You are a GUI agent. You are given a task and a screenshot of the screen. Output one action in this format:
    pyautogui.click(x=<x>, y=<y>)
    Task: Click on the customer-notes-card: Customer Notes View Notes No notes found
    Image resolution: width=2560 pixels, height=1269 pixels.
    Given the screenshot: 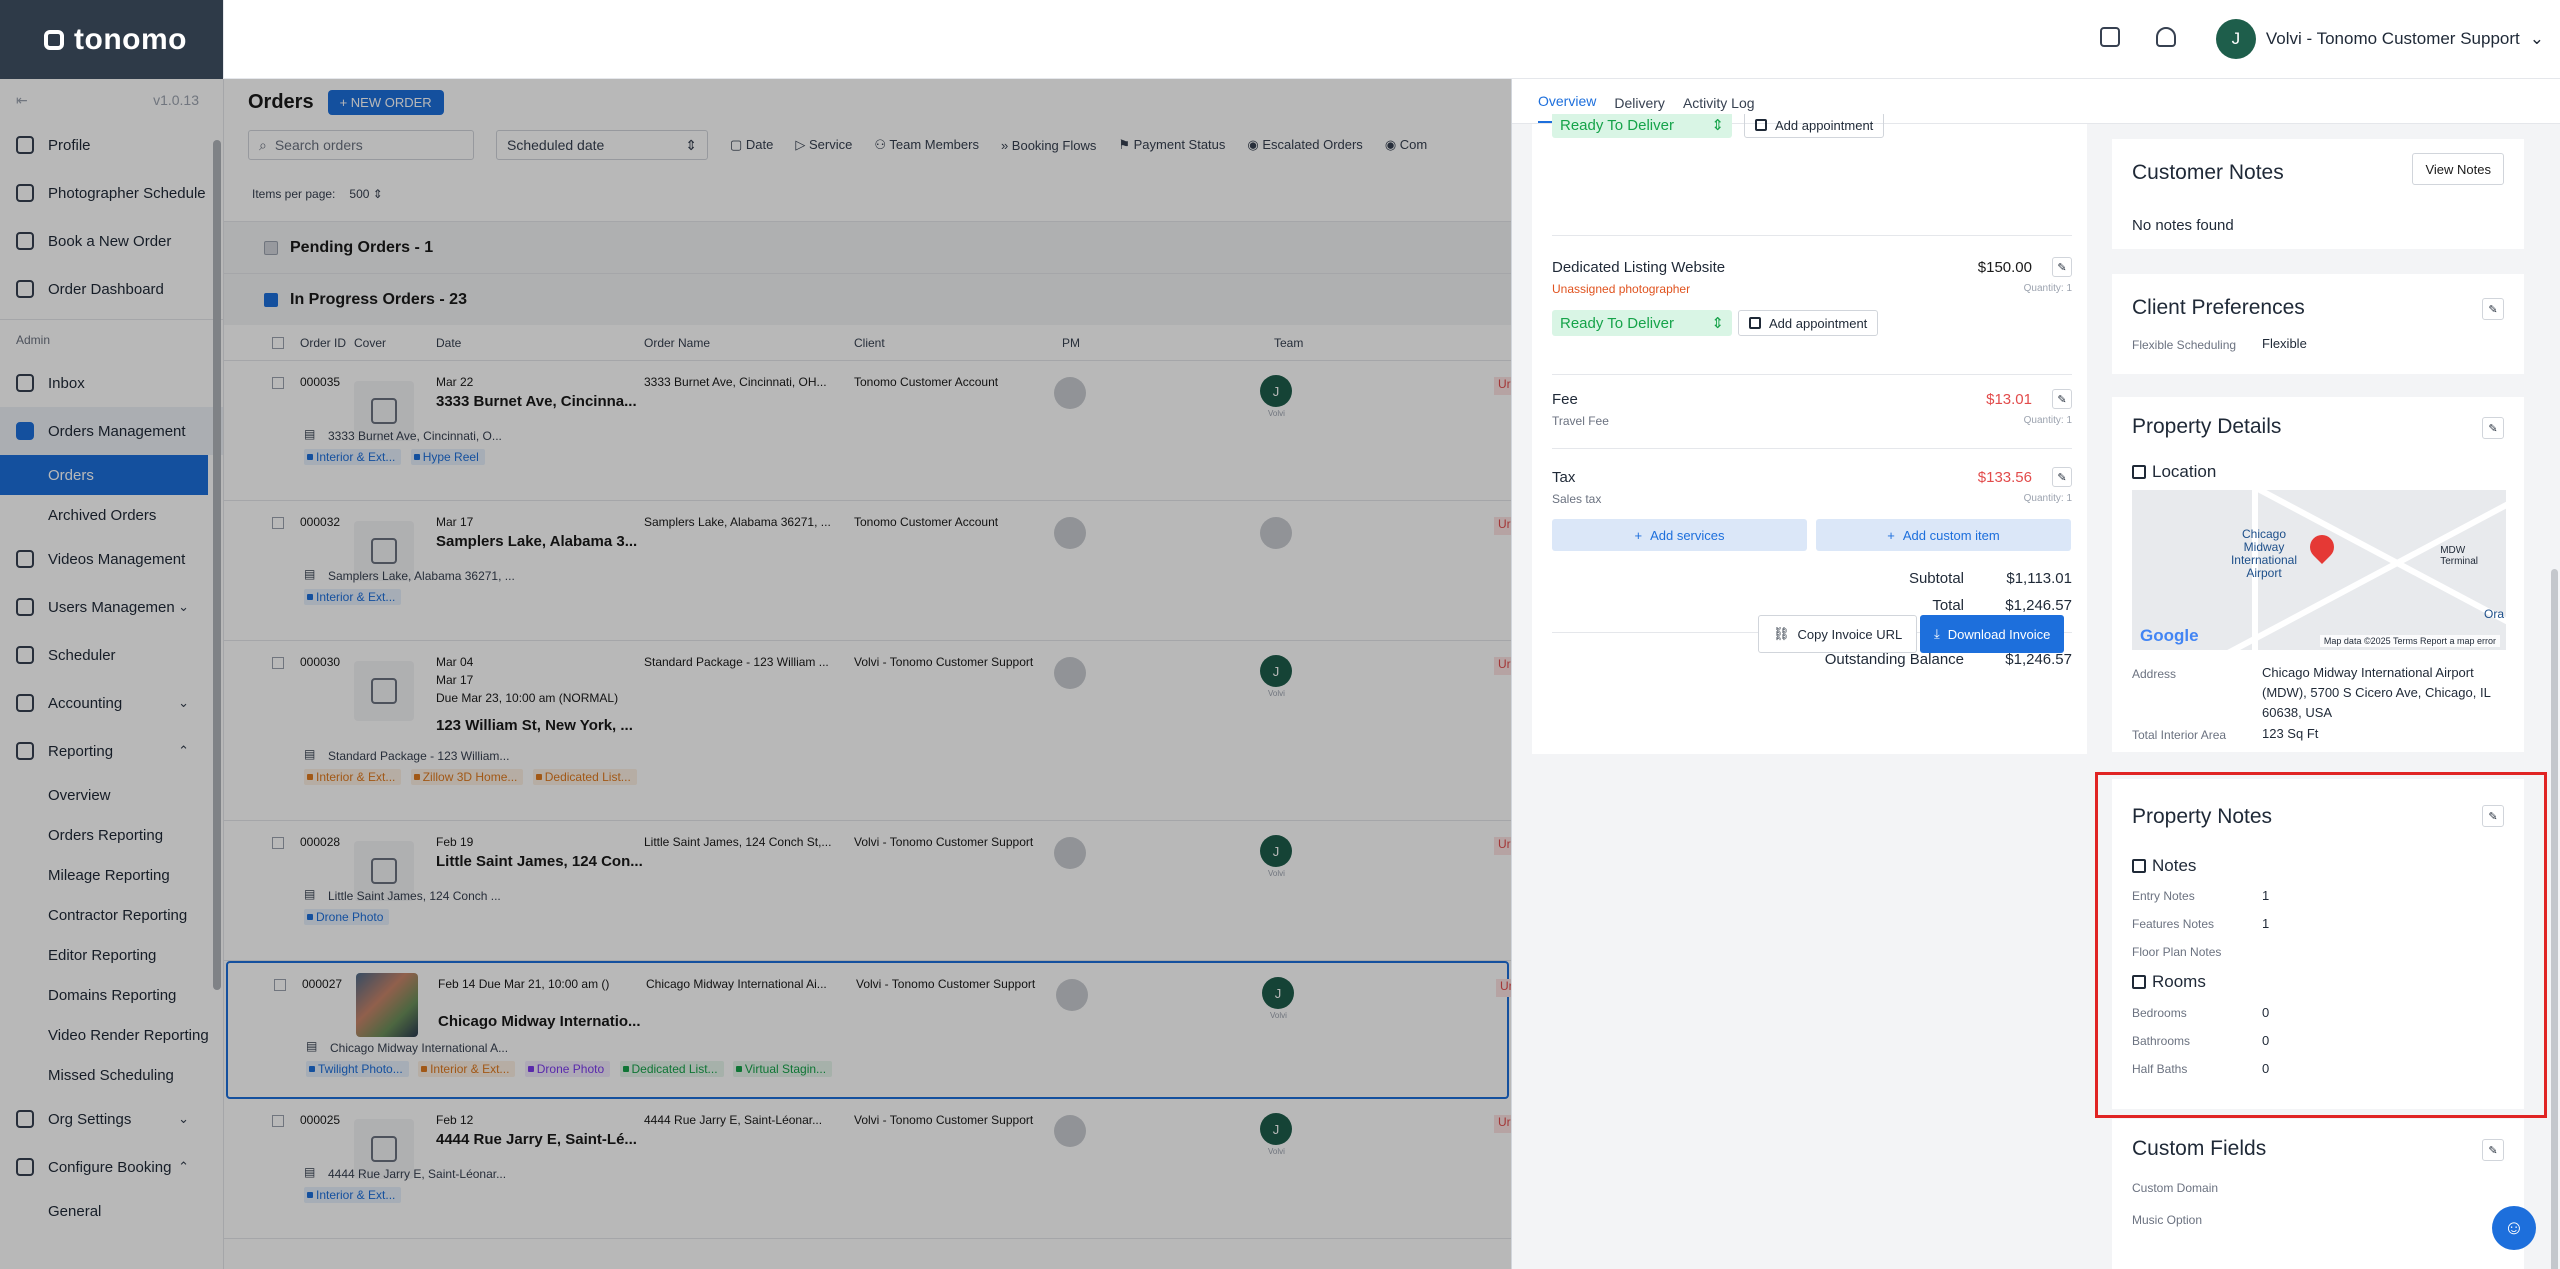 What is the action you would take?
    pyautogui.click(x=2318, y=194)
    